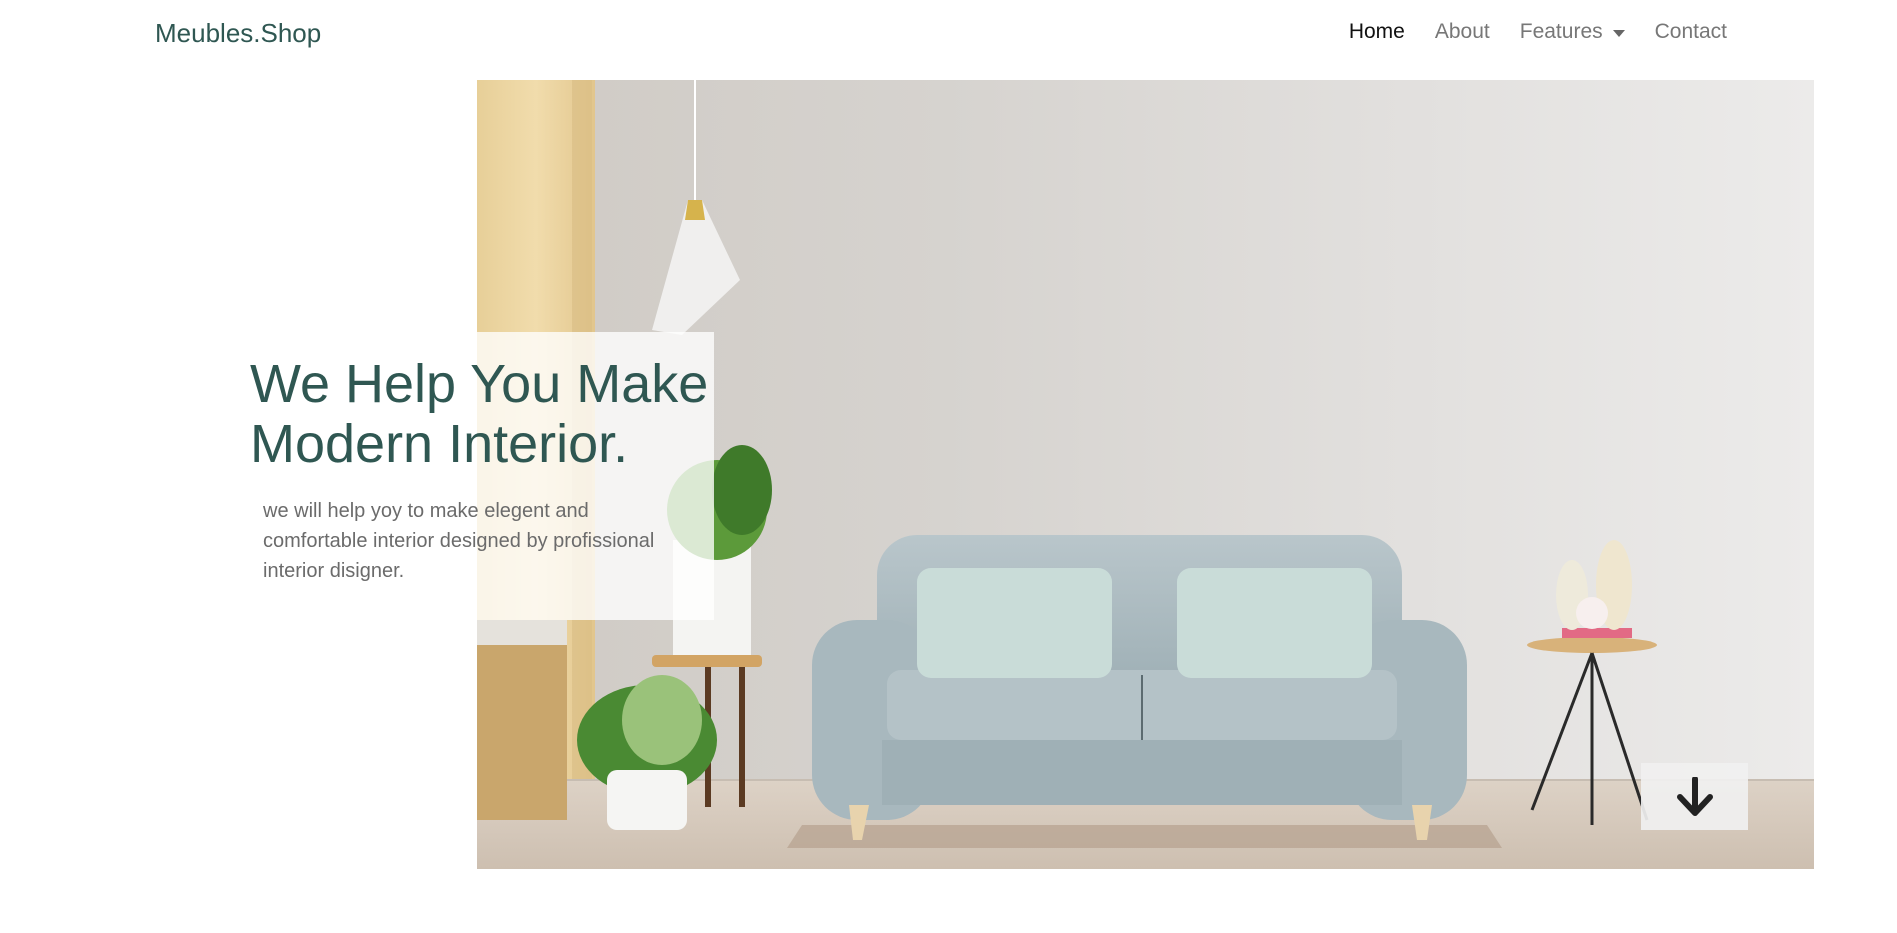 The image size is (1897, 933). I want to click on nav-features-dropdown: Features, so click(1572, 32).